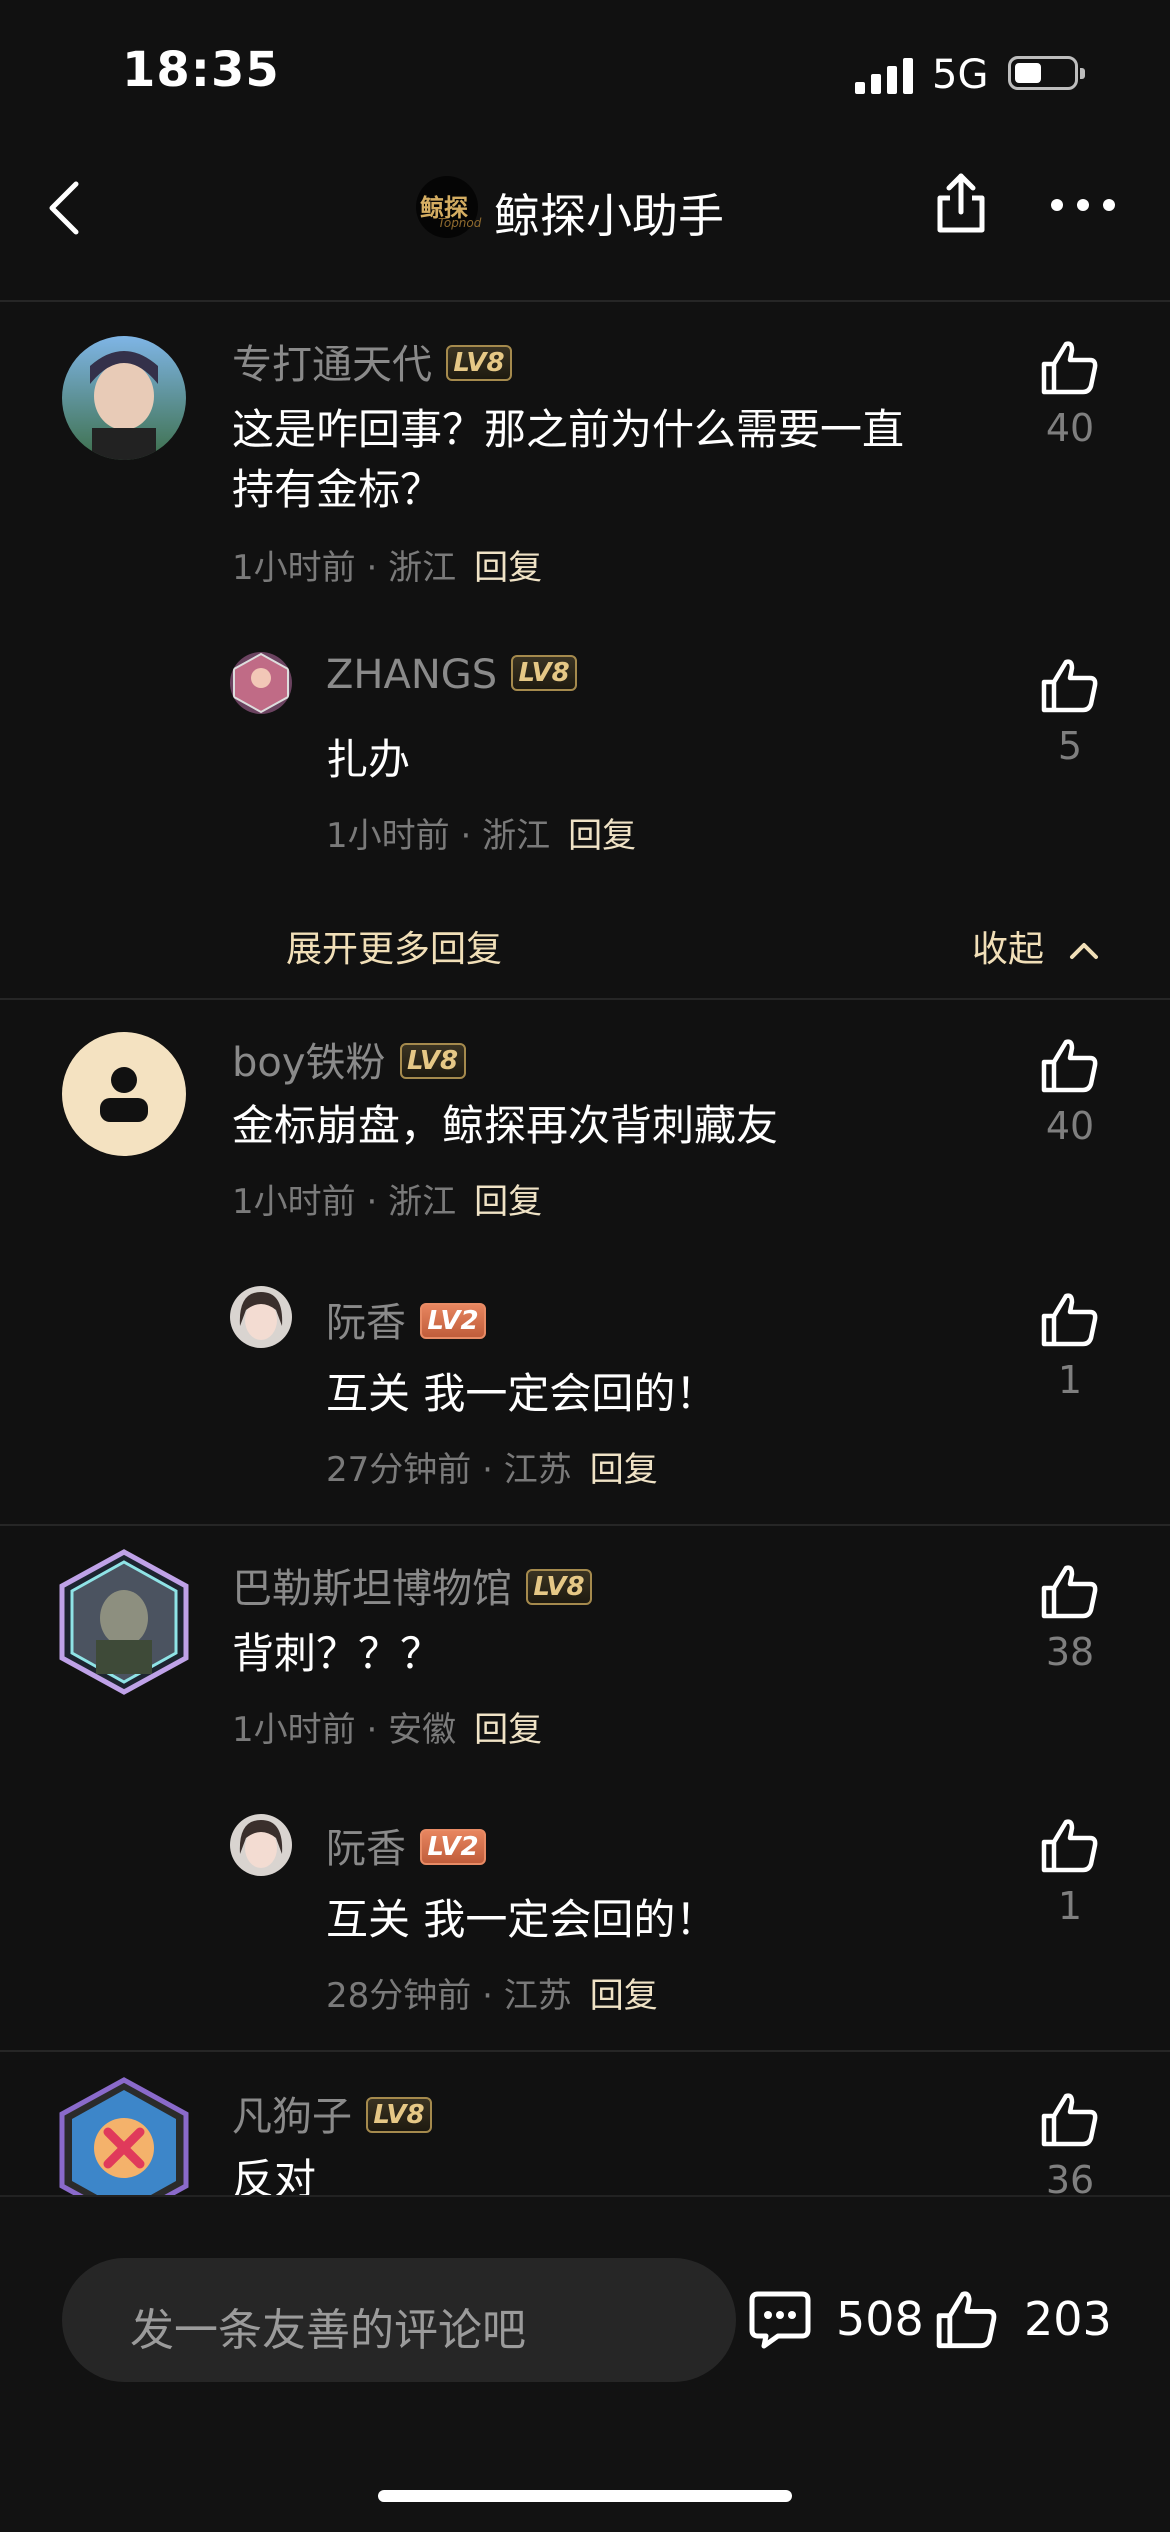 Image resolution: width=1170 pixels, height=2532 pixels. What do you see at coordinates (961, 203) in the screenshot?
I see `share-icon` at bounding box center [961, 203].